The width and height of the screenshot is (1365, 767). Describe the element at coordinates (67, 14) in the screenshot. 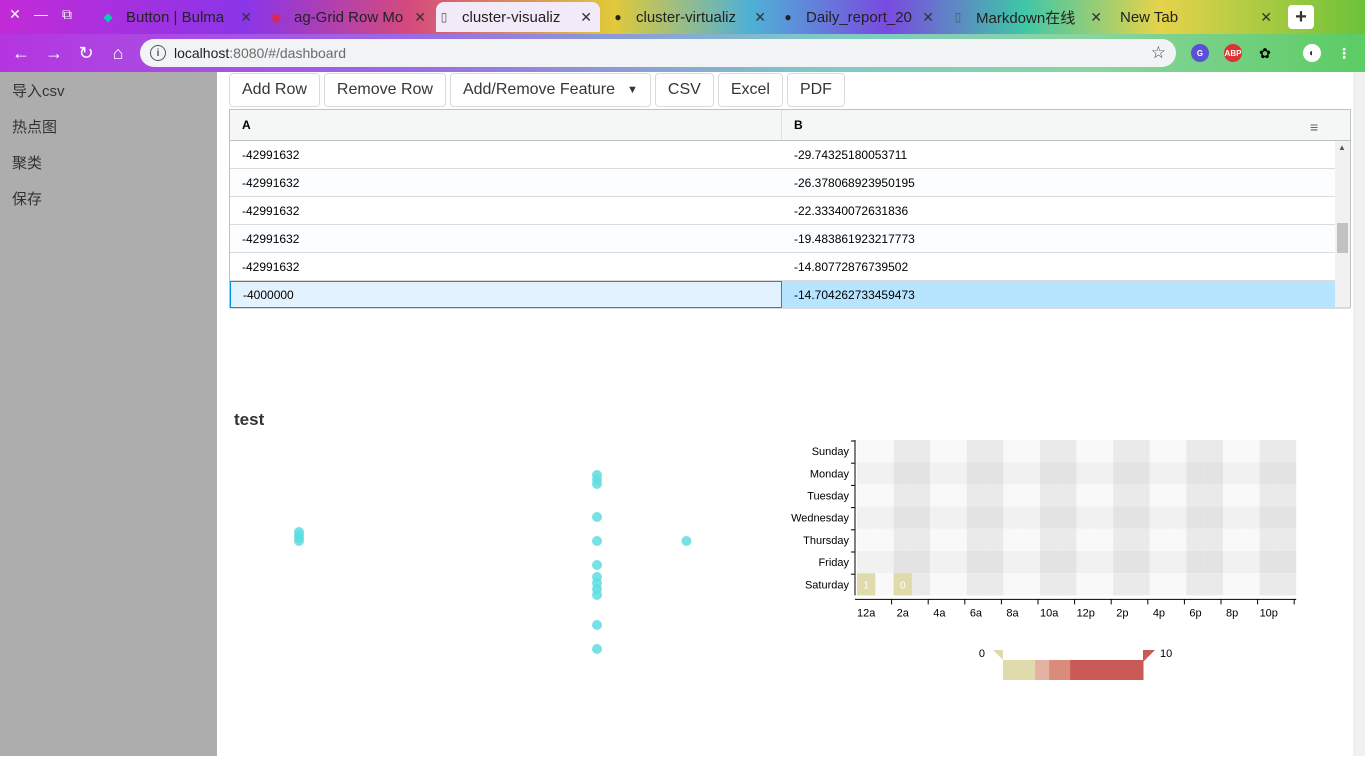

I see `window-restore-icon: ⧉` at that location.